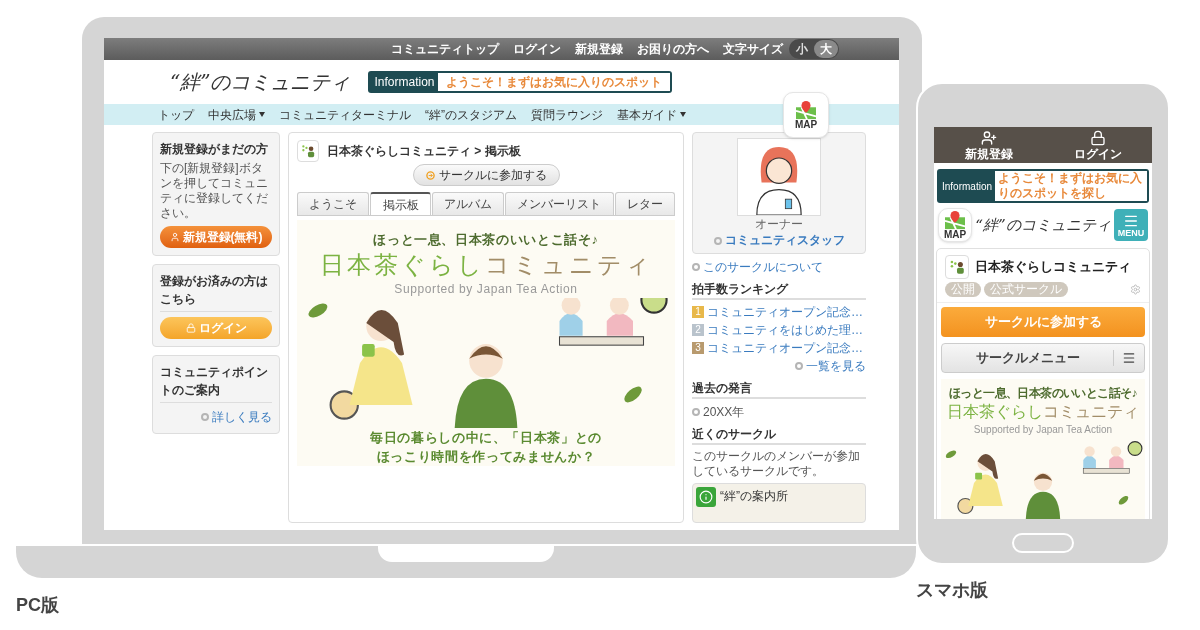 Image resolution: width=1200 pixels, height=630 pixels. I want to click on tab: レター, so click(645, 203).